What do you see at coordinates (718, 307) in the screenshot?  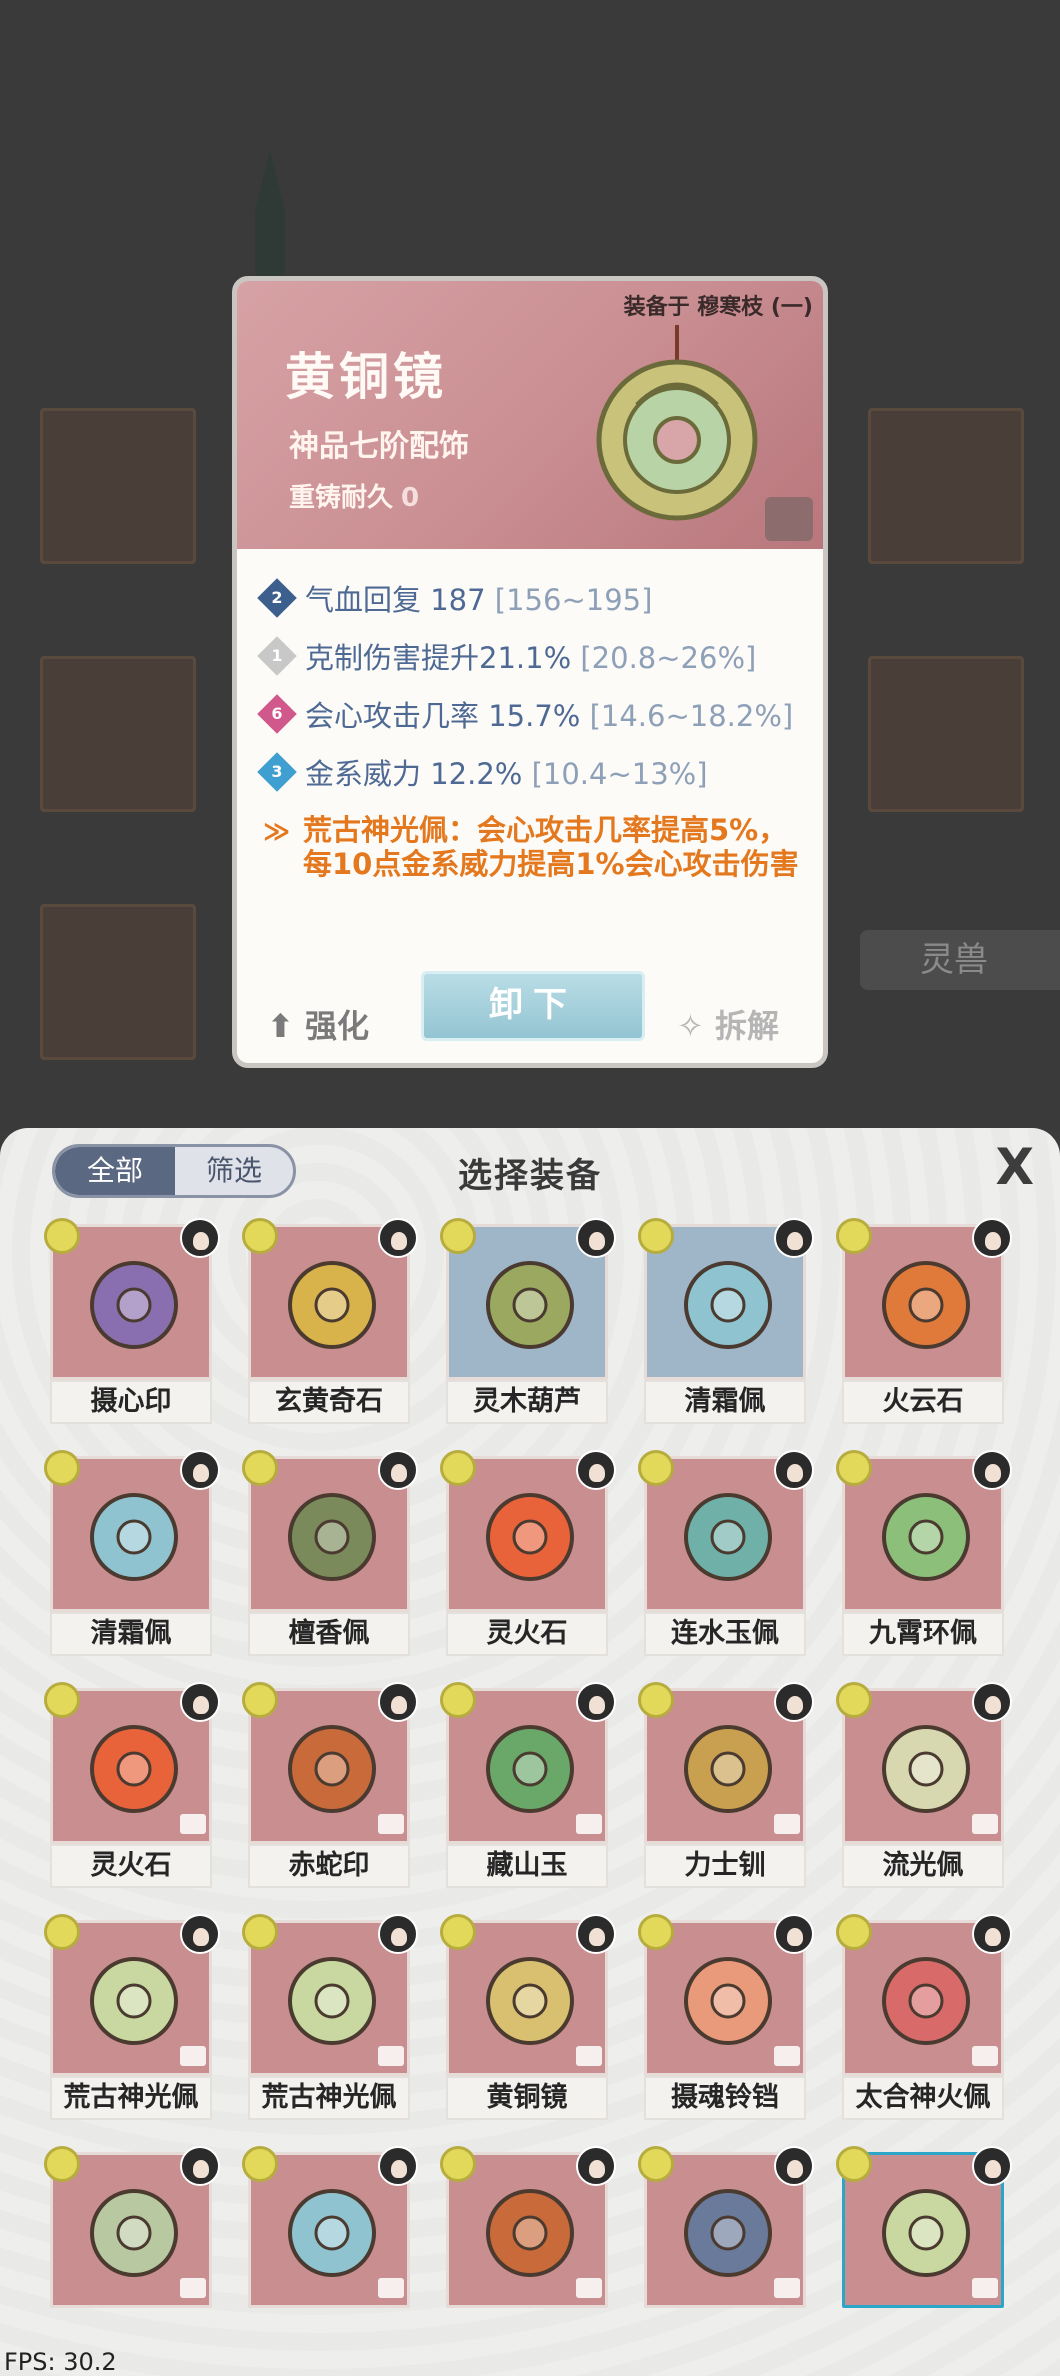 I see `equipped-on-label: 装备于 穆寒枝 (一)` at bounding box center [718, 307].